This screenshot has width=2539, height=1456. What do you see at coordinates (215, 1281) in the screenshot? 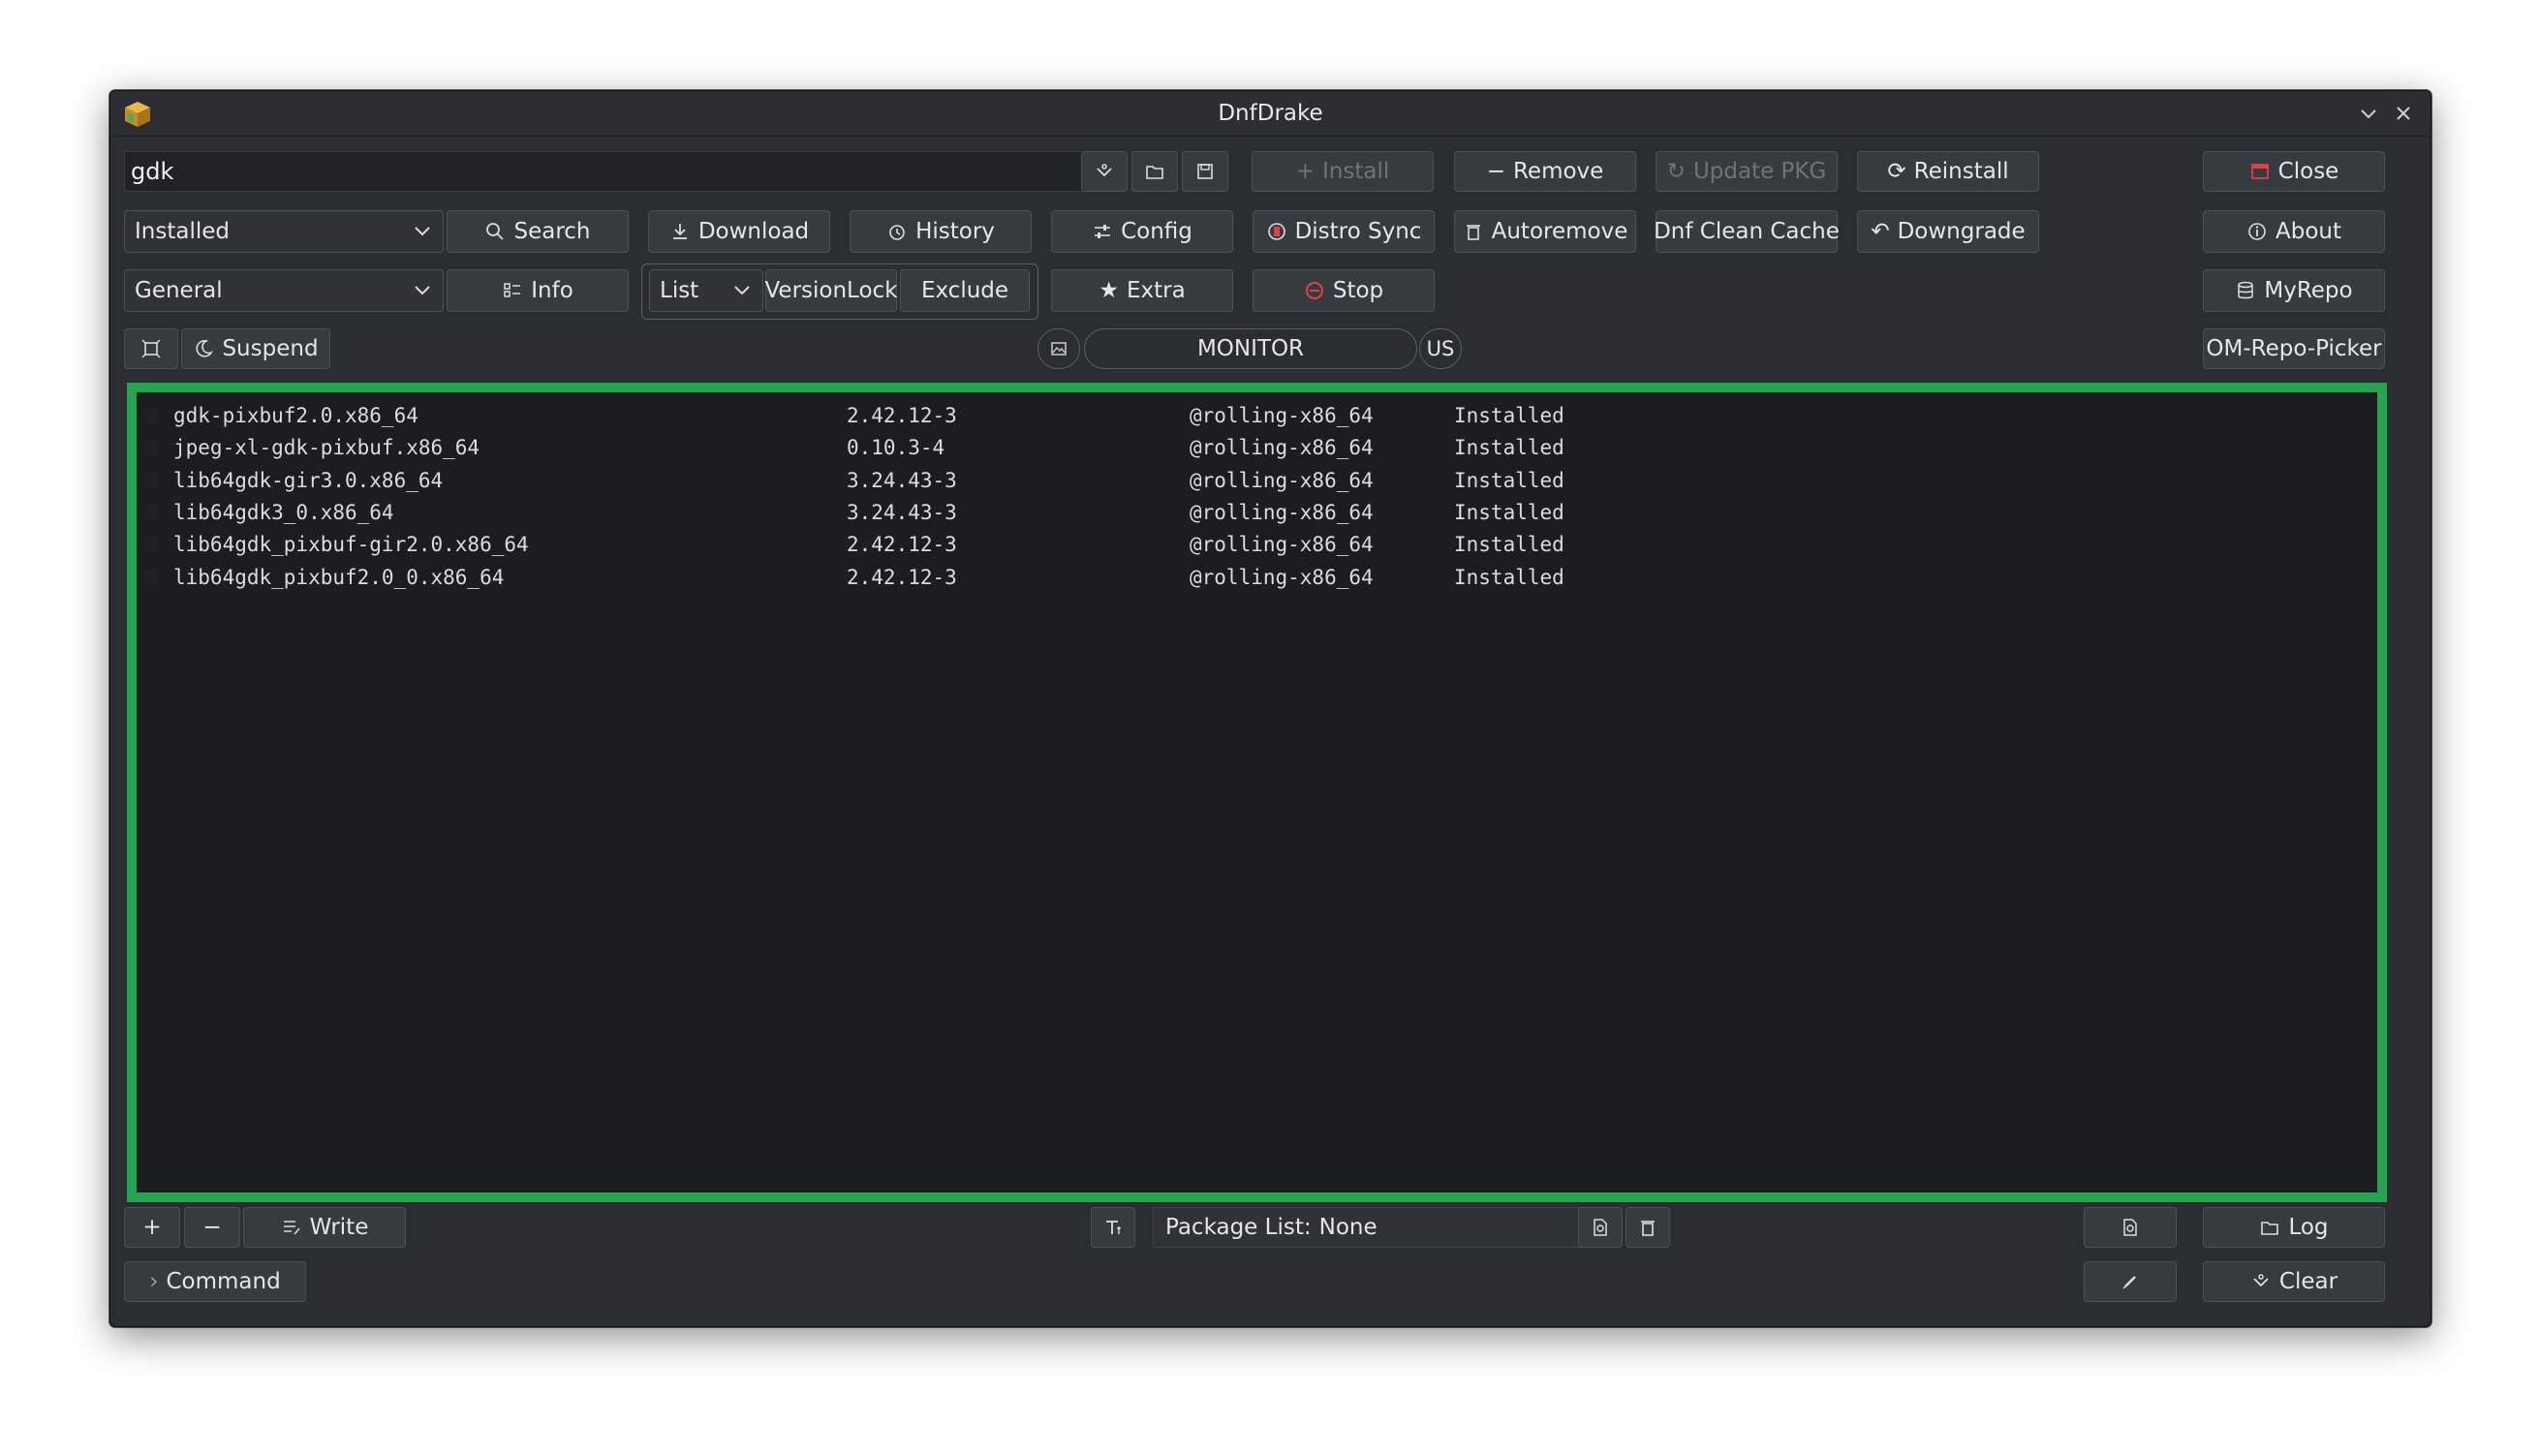
I see `command-button: › Command` at bounding box center [215, 1281].